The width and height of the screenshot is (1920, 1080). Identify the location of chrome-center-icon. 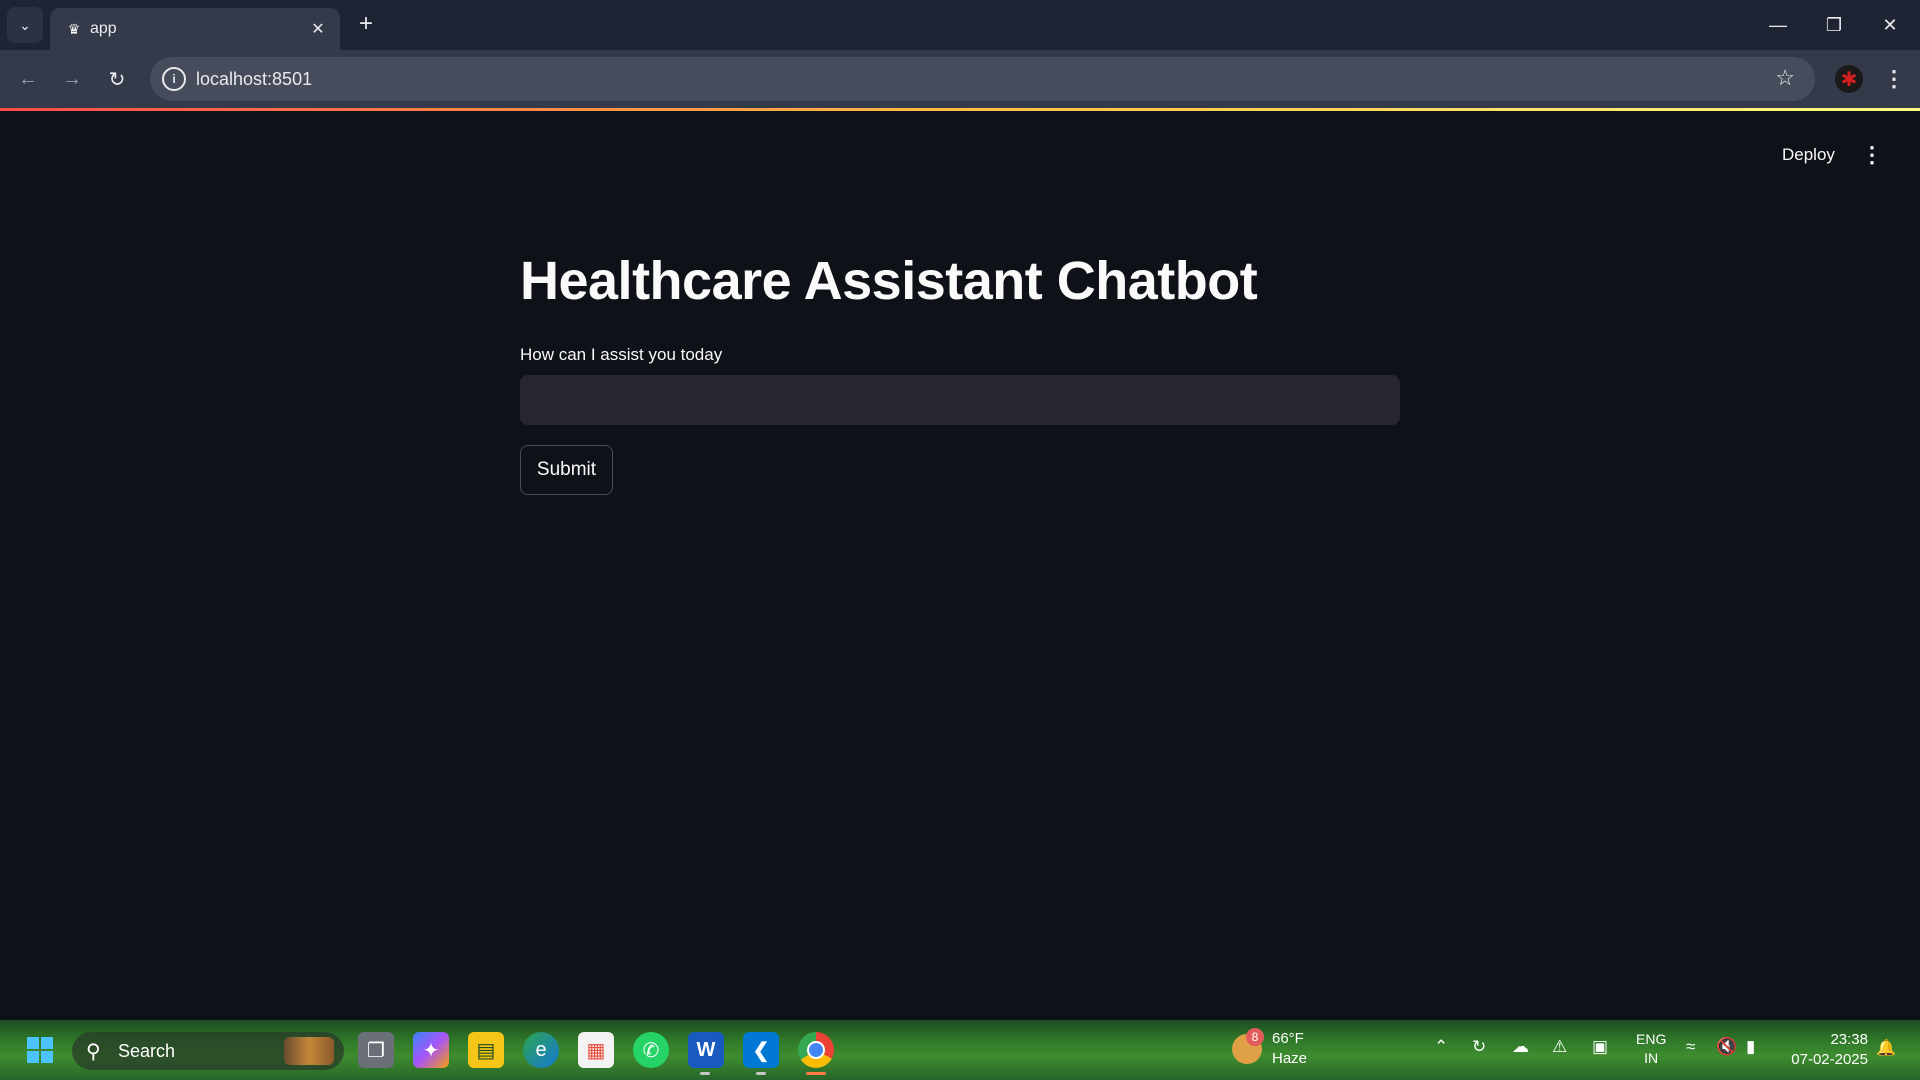
(816, 1050).